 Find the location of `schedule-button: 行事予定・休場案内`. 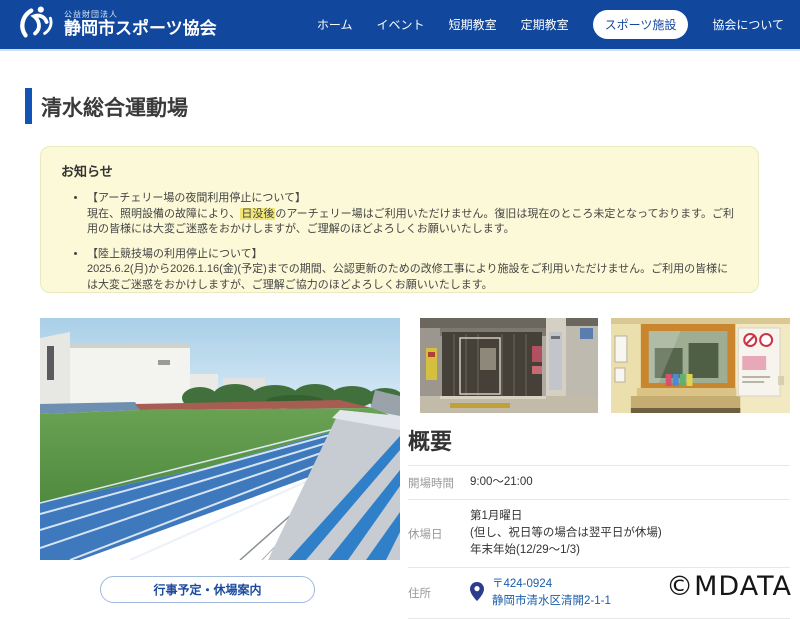

schedule-button: 行事予定・休場案内 is located at coordinates (207, 589).